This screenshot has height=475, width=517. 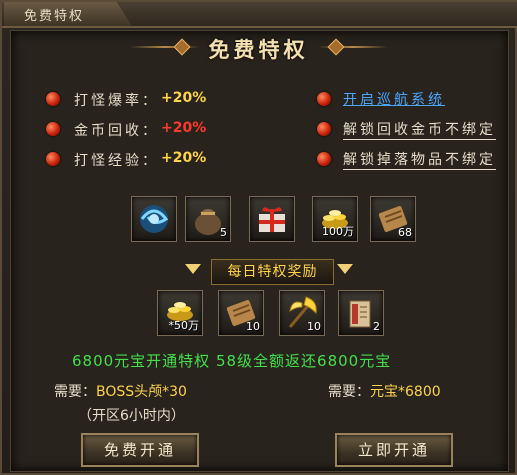 What do you see at coordinates (393, 219) in the screenshot?
I see `item-slot: 68` at bounding box center [393, 219].